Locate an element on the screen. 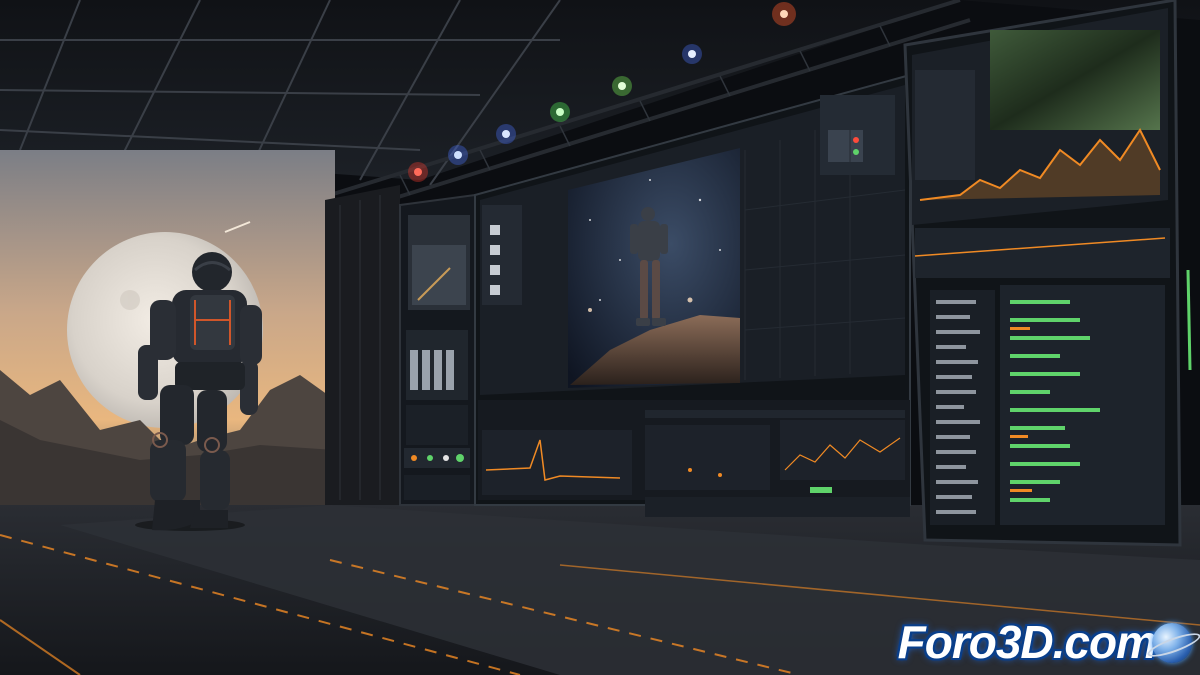 This screenshot has width=1200, height=675. globe-logo-icon is located at coordinates (1172, 643).